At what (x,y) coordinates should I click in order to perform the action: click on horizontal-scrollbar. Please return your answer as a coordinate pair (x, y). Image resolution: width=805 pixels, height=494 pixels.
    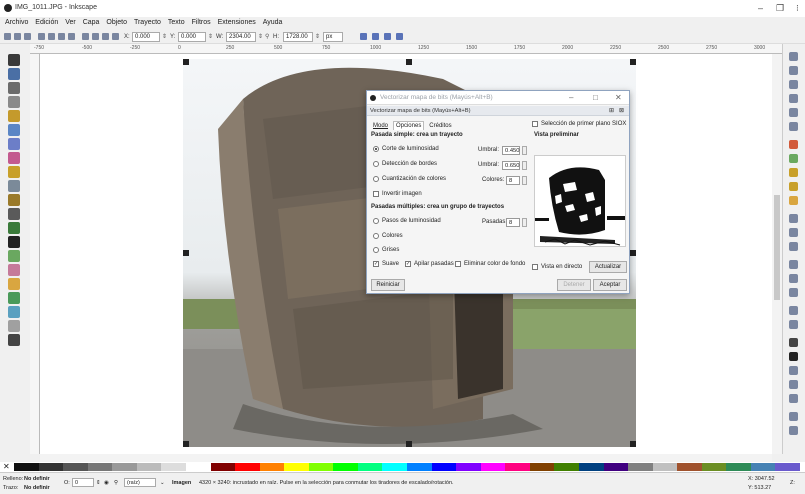
    Looking at the image, I should click on (406, 458).